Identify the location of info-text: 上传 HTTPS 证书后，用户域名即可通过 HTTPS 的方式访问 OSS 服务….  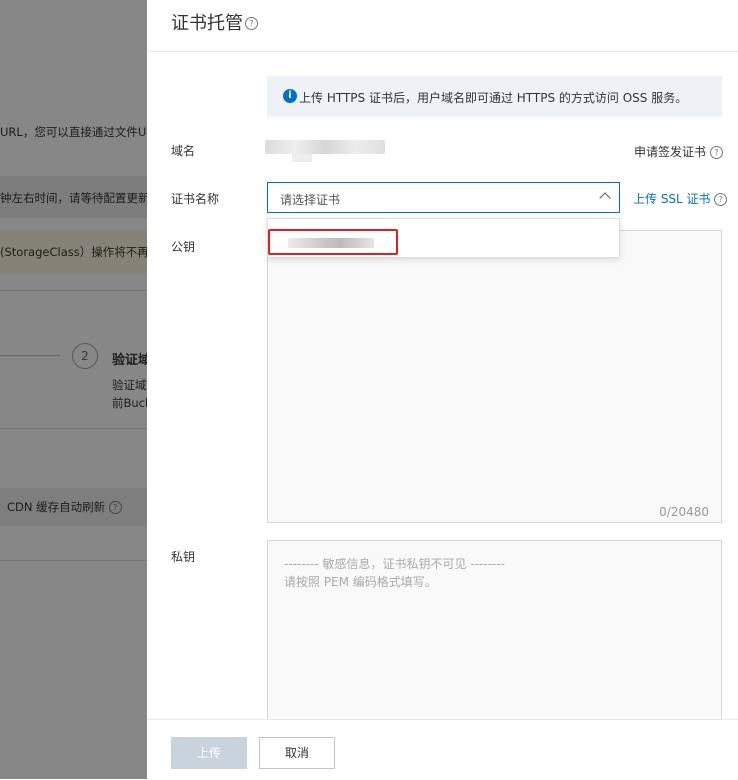
(493, 98).